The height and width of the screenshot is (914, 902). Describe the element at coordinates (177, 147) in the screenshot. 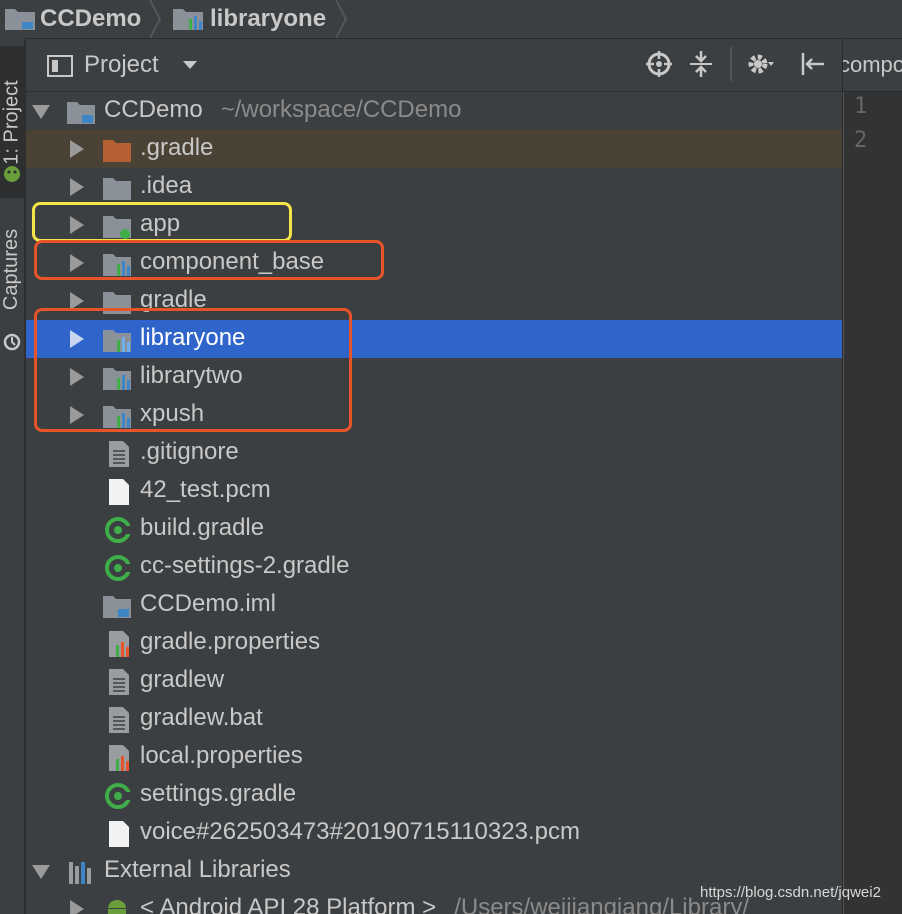

I see `tree-label: .gradle` at that location.